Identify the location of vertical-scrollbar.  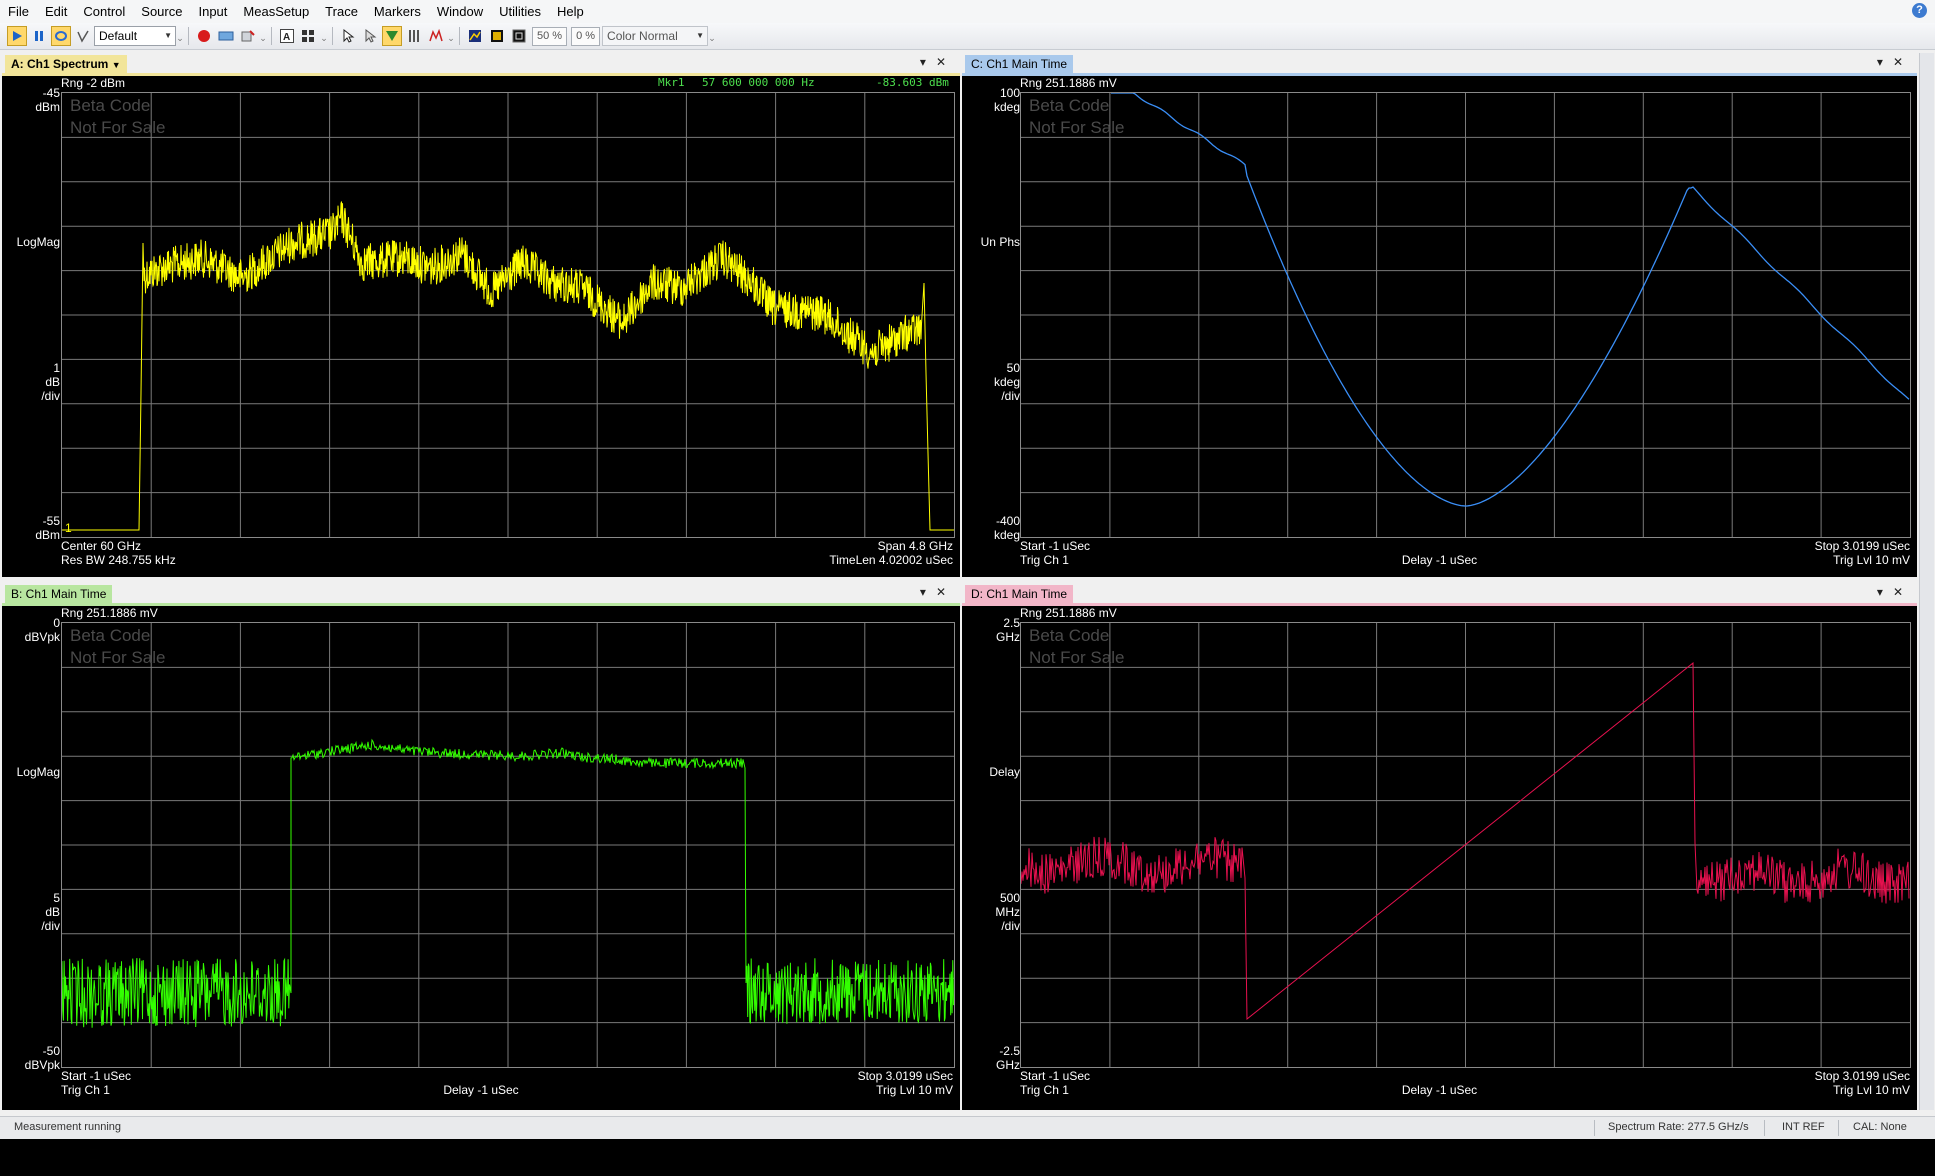
(1926, 581).